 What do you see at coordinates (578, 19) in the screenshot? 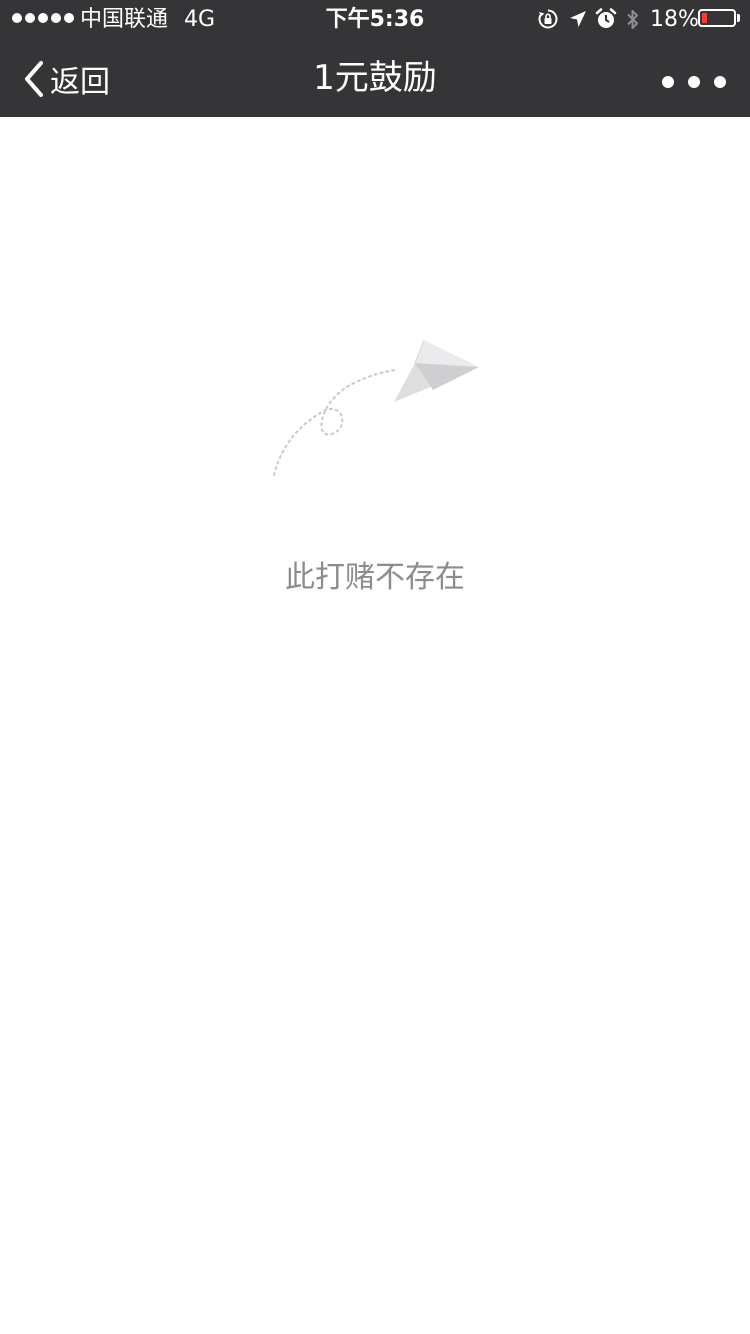
I see `location-arrow-icon` at bounding box center [578, 19].